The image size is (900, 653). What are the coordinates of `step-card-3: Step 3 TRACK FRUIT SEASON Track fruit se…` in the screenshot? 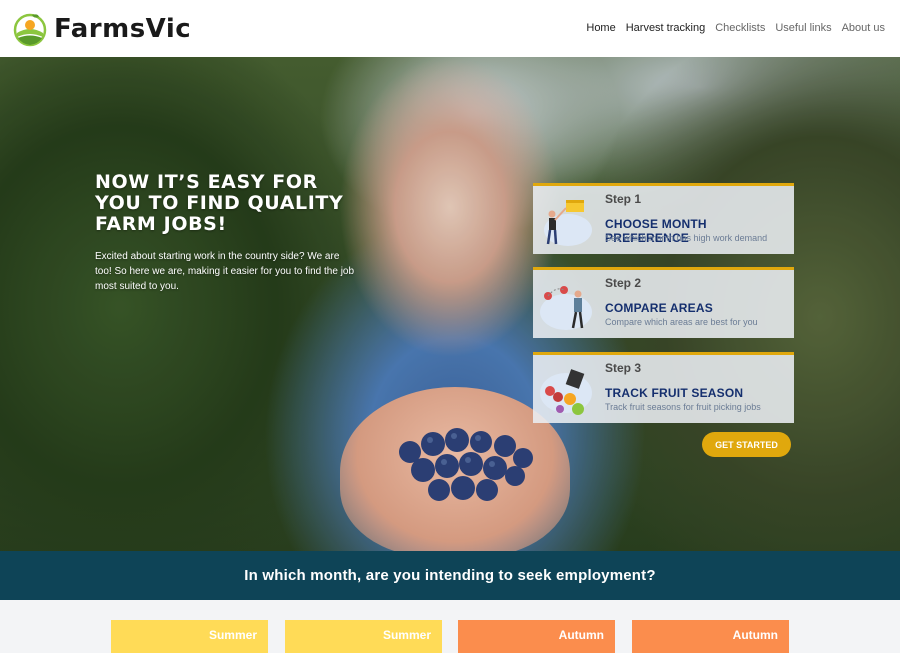 It's located at (663, 387).